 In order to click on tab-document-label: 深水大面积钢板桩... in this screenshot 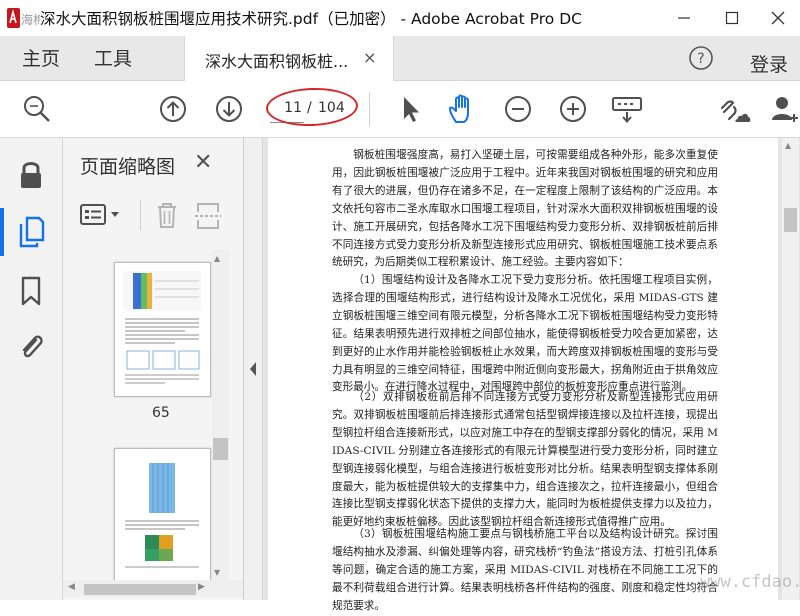, I will do `click(277, 61)`.